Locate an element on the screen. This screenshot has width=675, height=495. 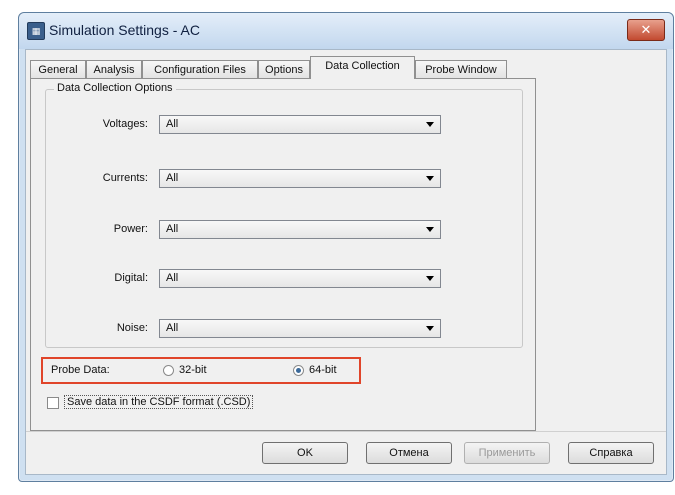
power-value: All is located at coordinates (172, 229).